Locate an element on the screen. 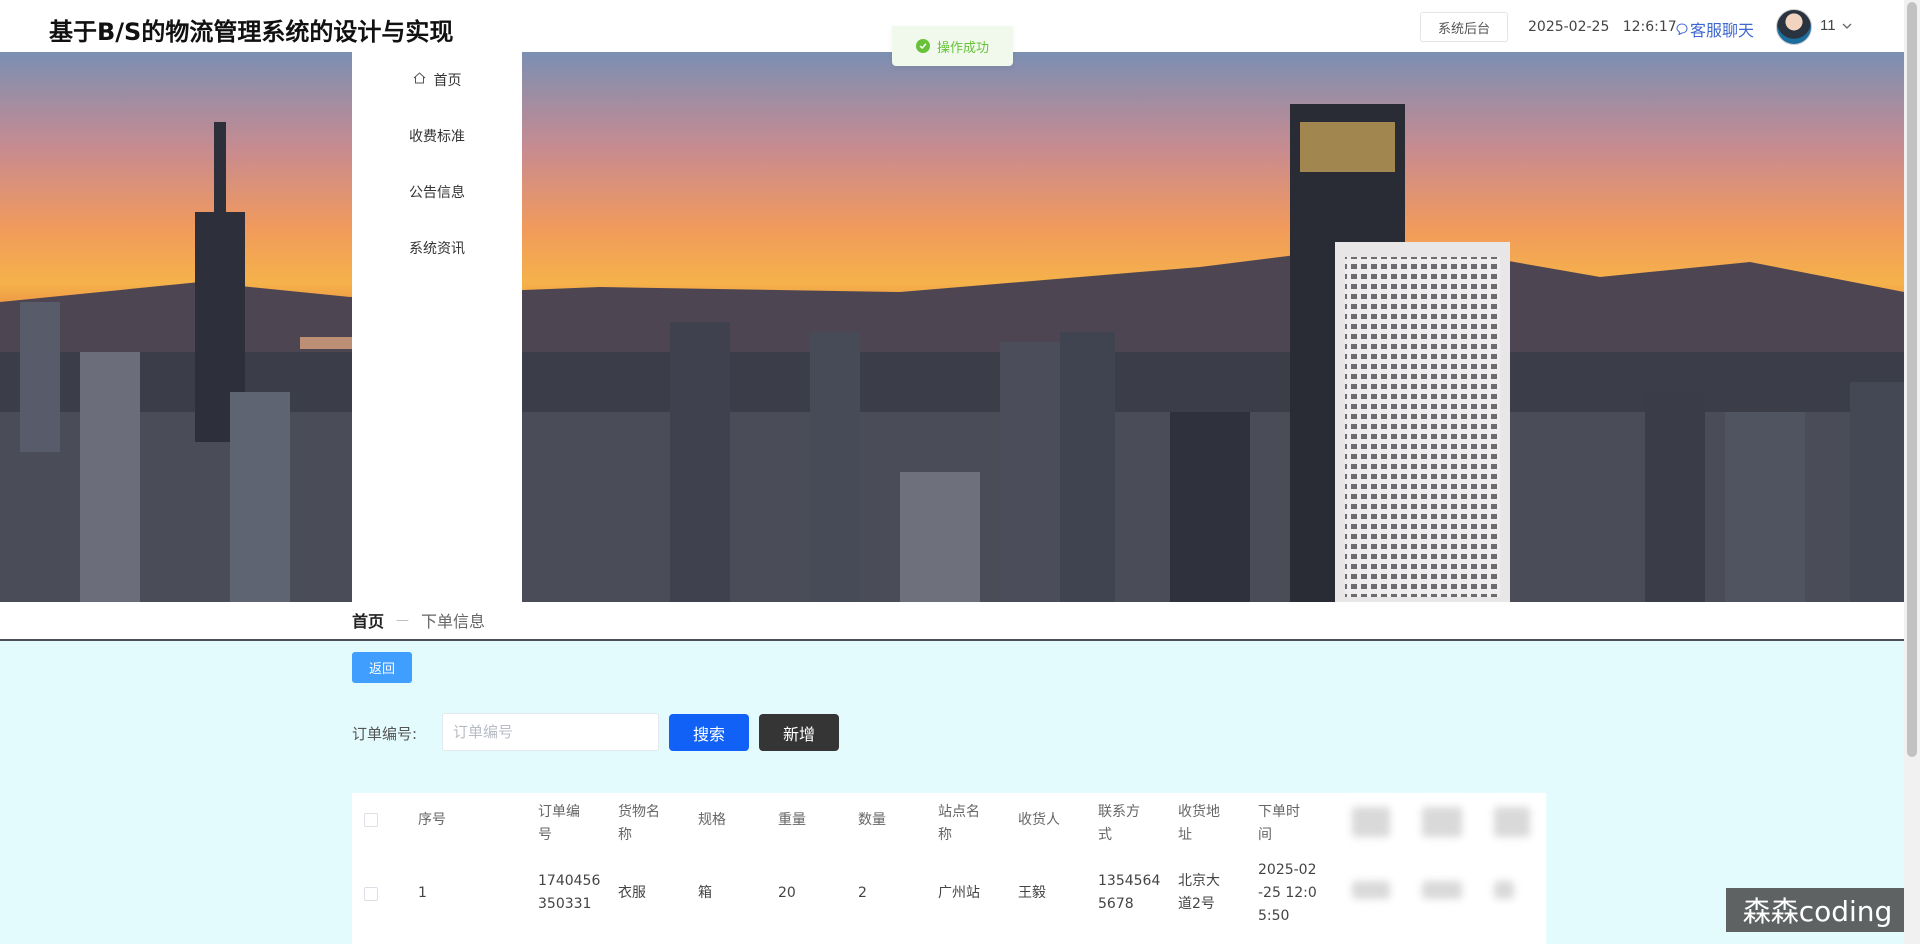 The height and width of the screenshot is (944, 1920). success-toast: 操作成功 is located at coordinates (952, 46).